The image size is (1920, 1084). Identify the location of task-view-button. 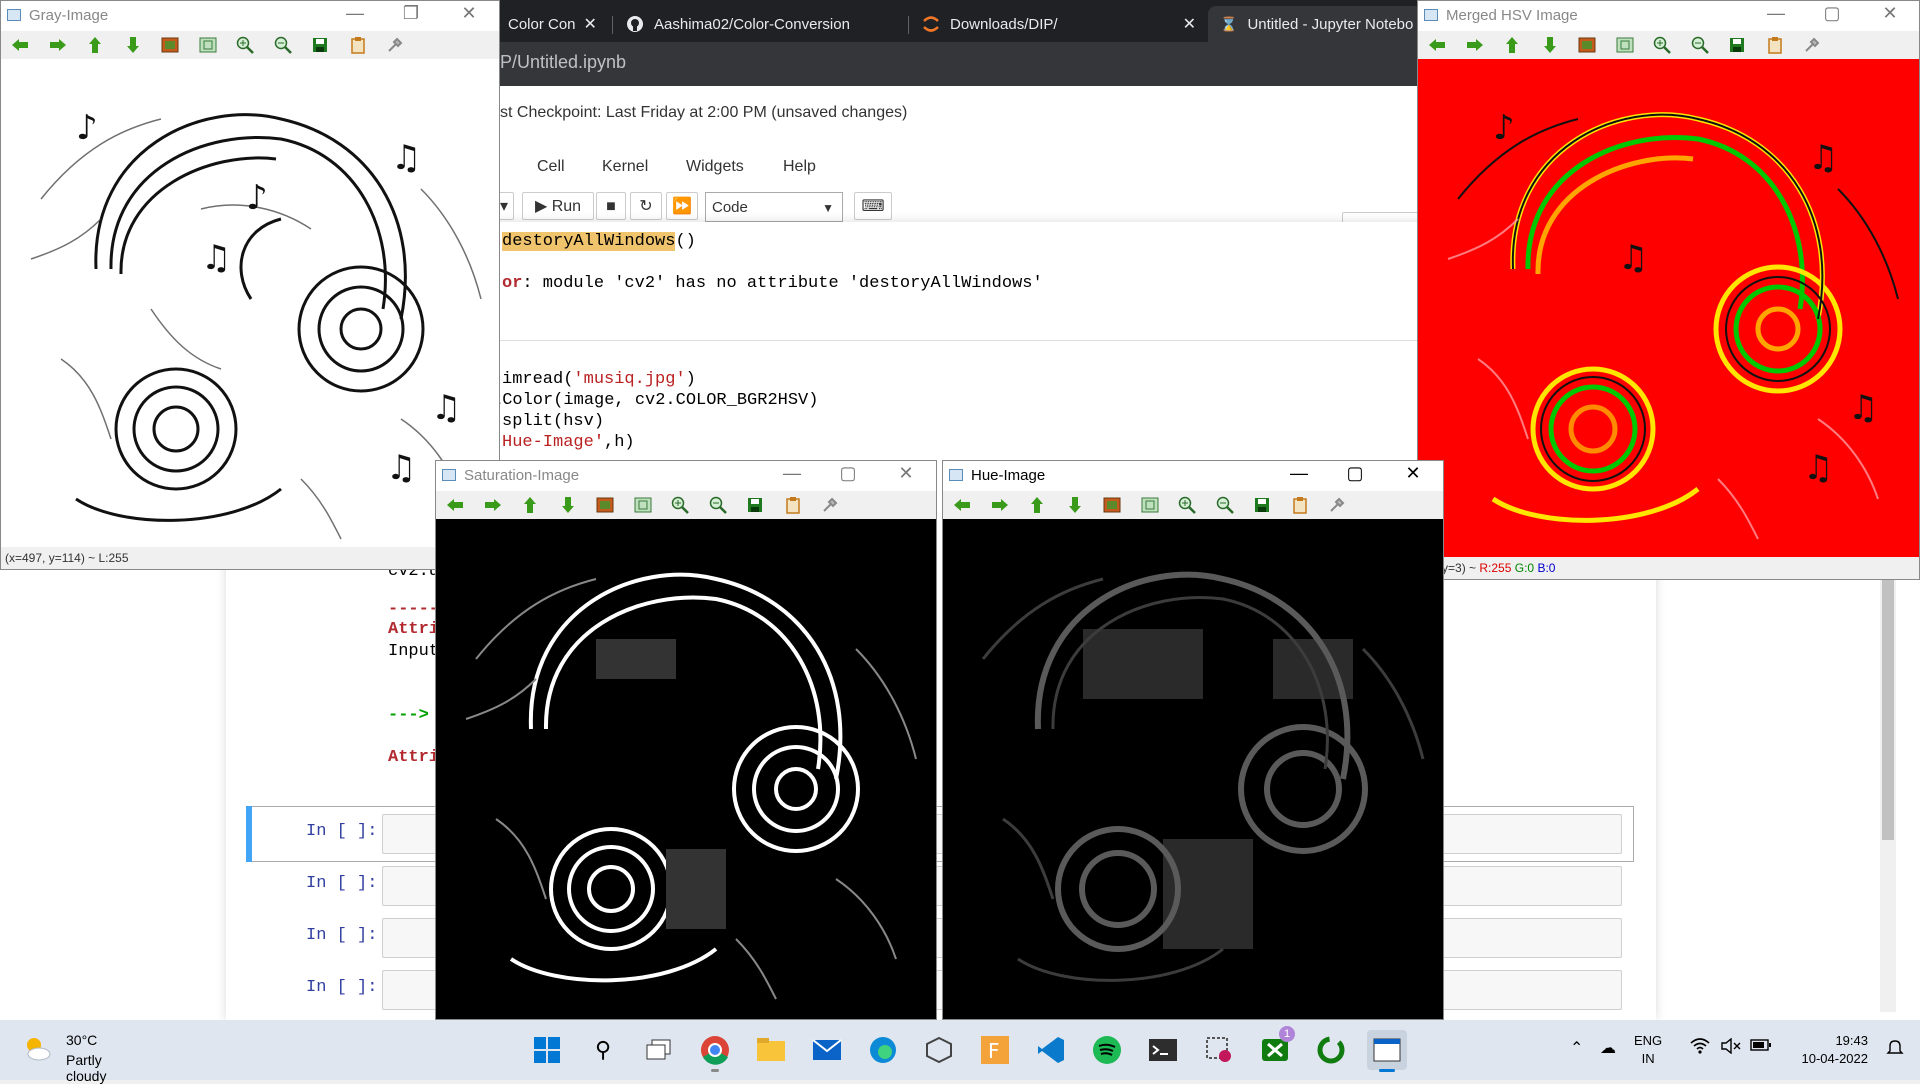
(659, 1050).